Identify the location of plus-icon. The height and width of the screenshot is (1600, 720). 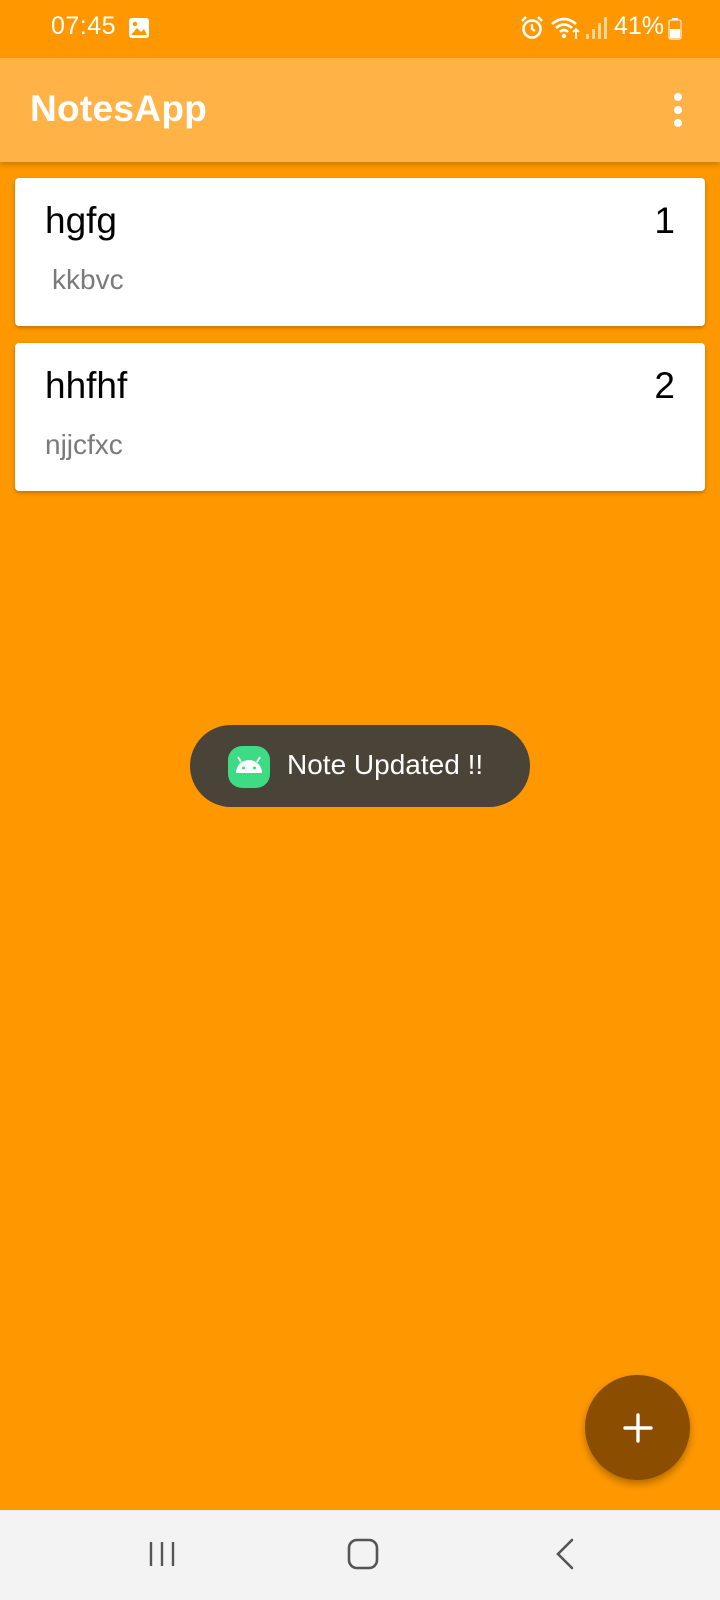
(637, 1427).